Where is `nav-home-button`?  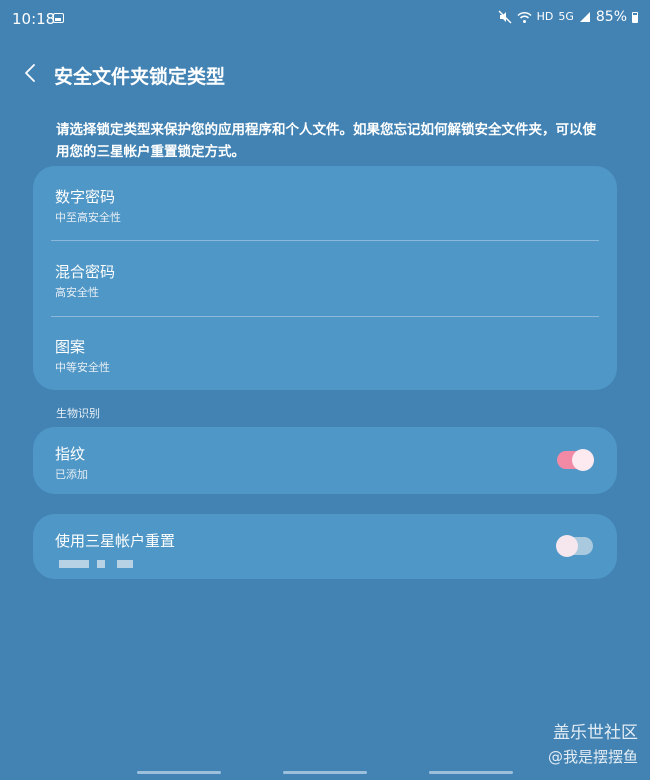 nav-home-button is located at coordinates (325, 772).